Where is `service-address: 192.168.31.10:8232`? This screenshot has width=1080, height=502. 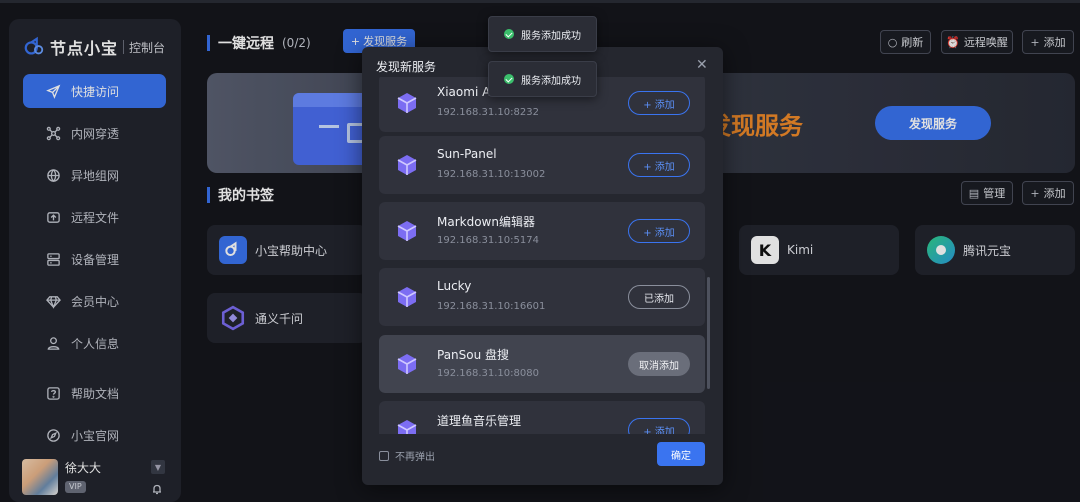
service-address: 192.168.31.10:8232 is located at coordinates (488, 112).